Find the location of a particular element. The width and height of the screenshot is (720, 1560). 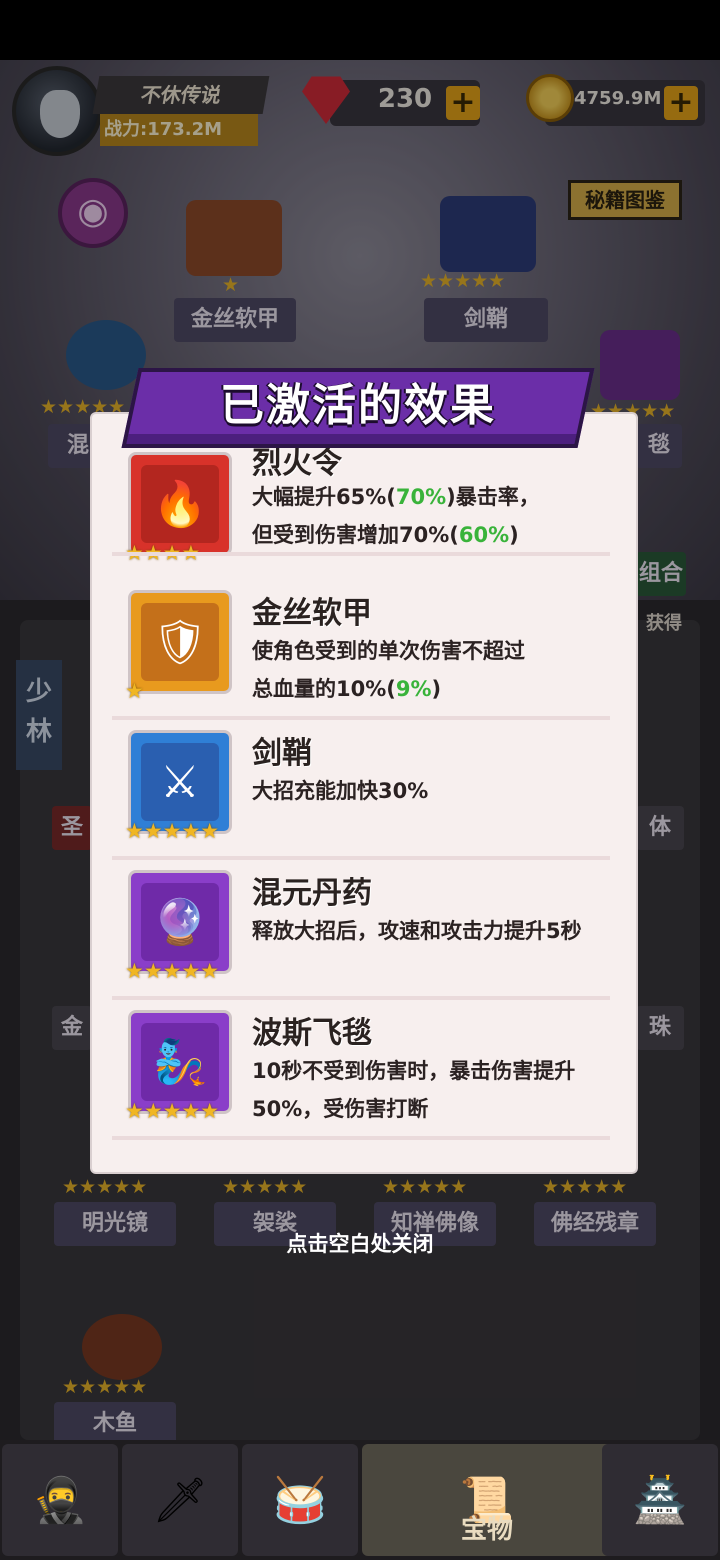

scabbard-icon: ⚔ is located at coordinates (180, 782).